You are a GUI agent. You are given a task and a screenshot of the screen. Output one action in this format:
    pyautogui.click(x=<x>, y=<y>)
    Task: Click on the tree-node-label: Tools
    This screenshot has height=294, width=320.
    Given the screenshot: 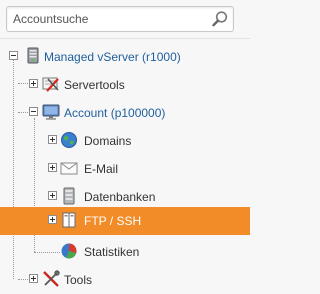 What is the action you would take?
    pyautogui.click(x=78, y=280)
    